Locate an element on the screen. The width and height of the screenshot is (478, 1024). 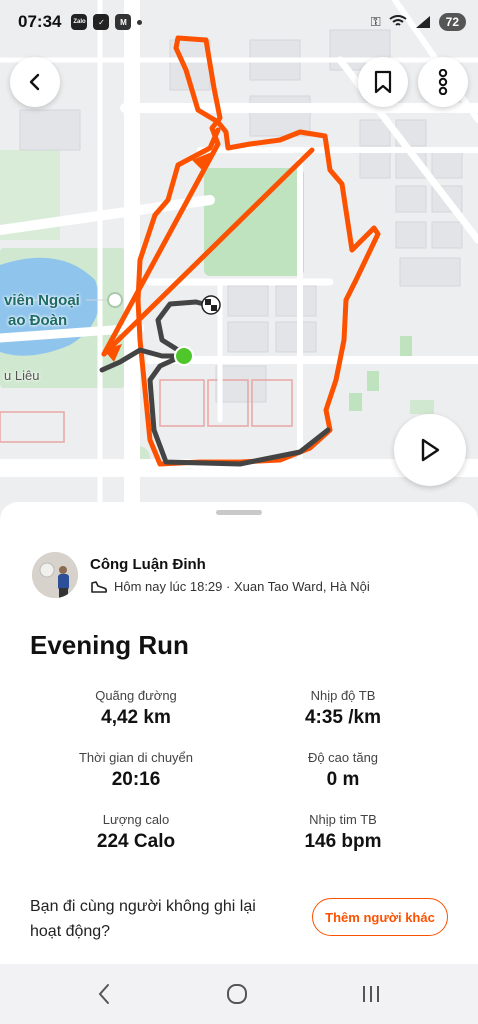
system-nav-bar is located at coordinates (239, 994).